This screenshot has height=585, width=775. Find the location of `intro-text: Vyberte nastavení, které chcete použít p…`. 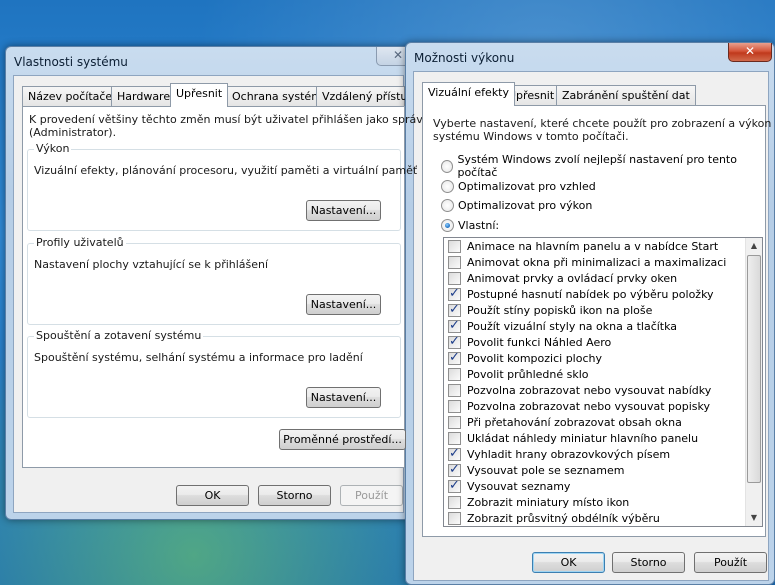

intro-text: Vyberte nastavení, které chcete použít p… is located at coordinates (602, 123).